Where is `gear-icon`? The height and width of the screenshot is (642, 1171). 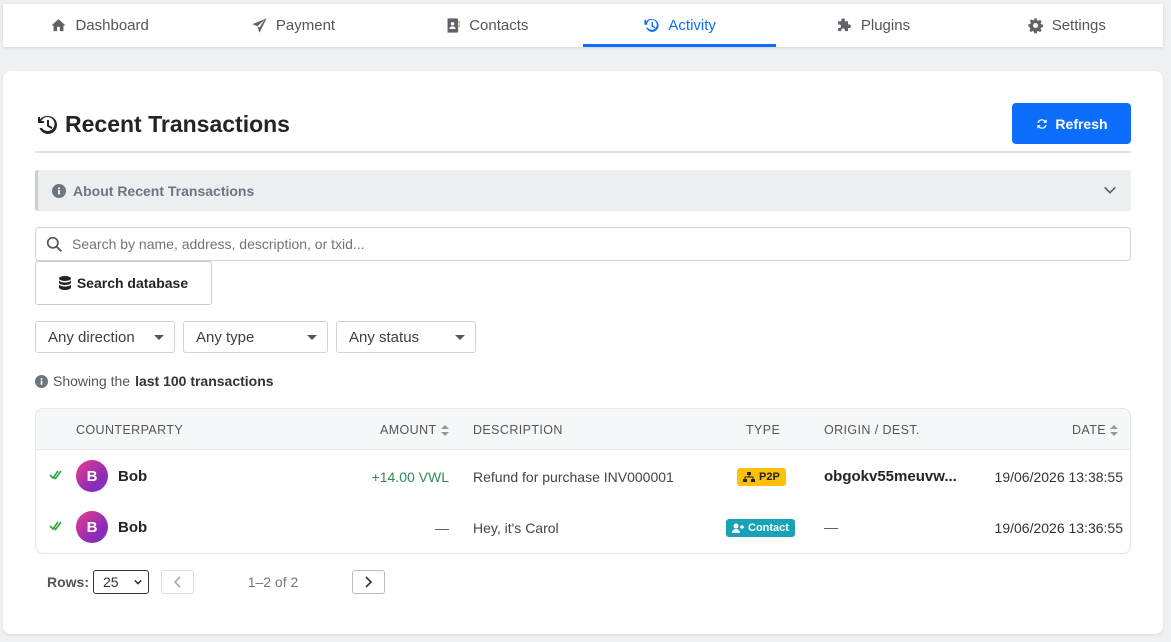 gear-icon is located at coordinates (1035, 26).